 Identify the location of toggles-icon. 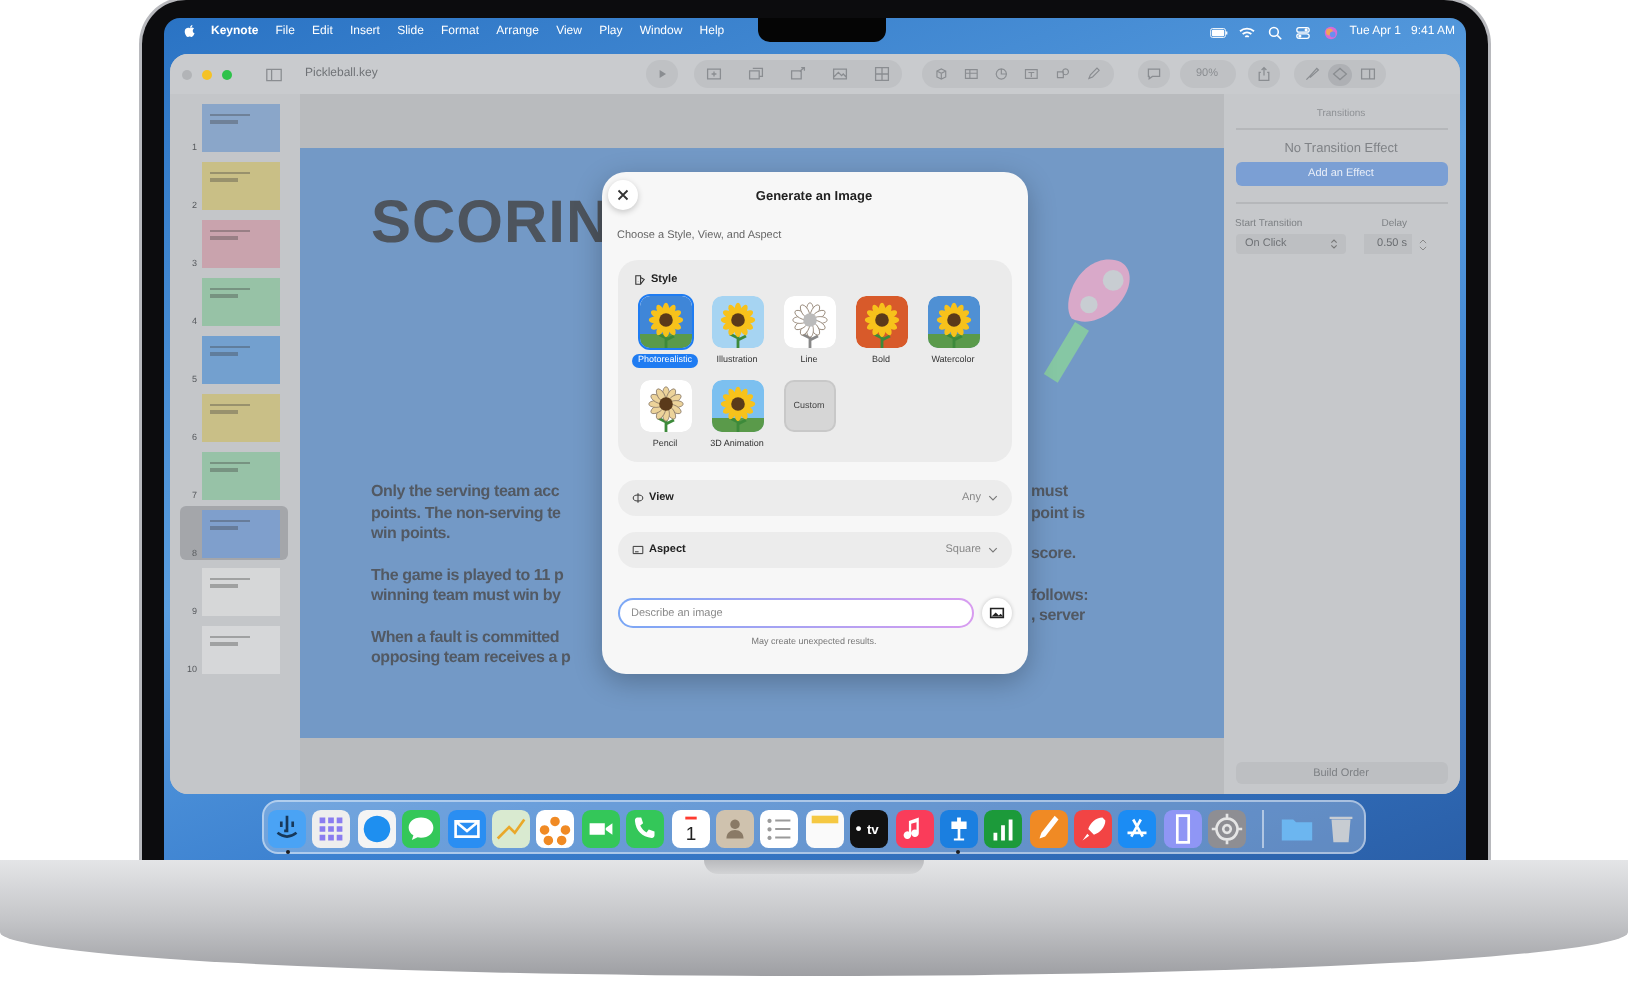
(1302, 32).